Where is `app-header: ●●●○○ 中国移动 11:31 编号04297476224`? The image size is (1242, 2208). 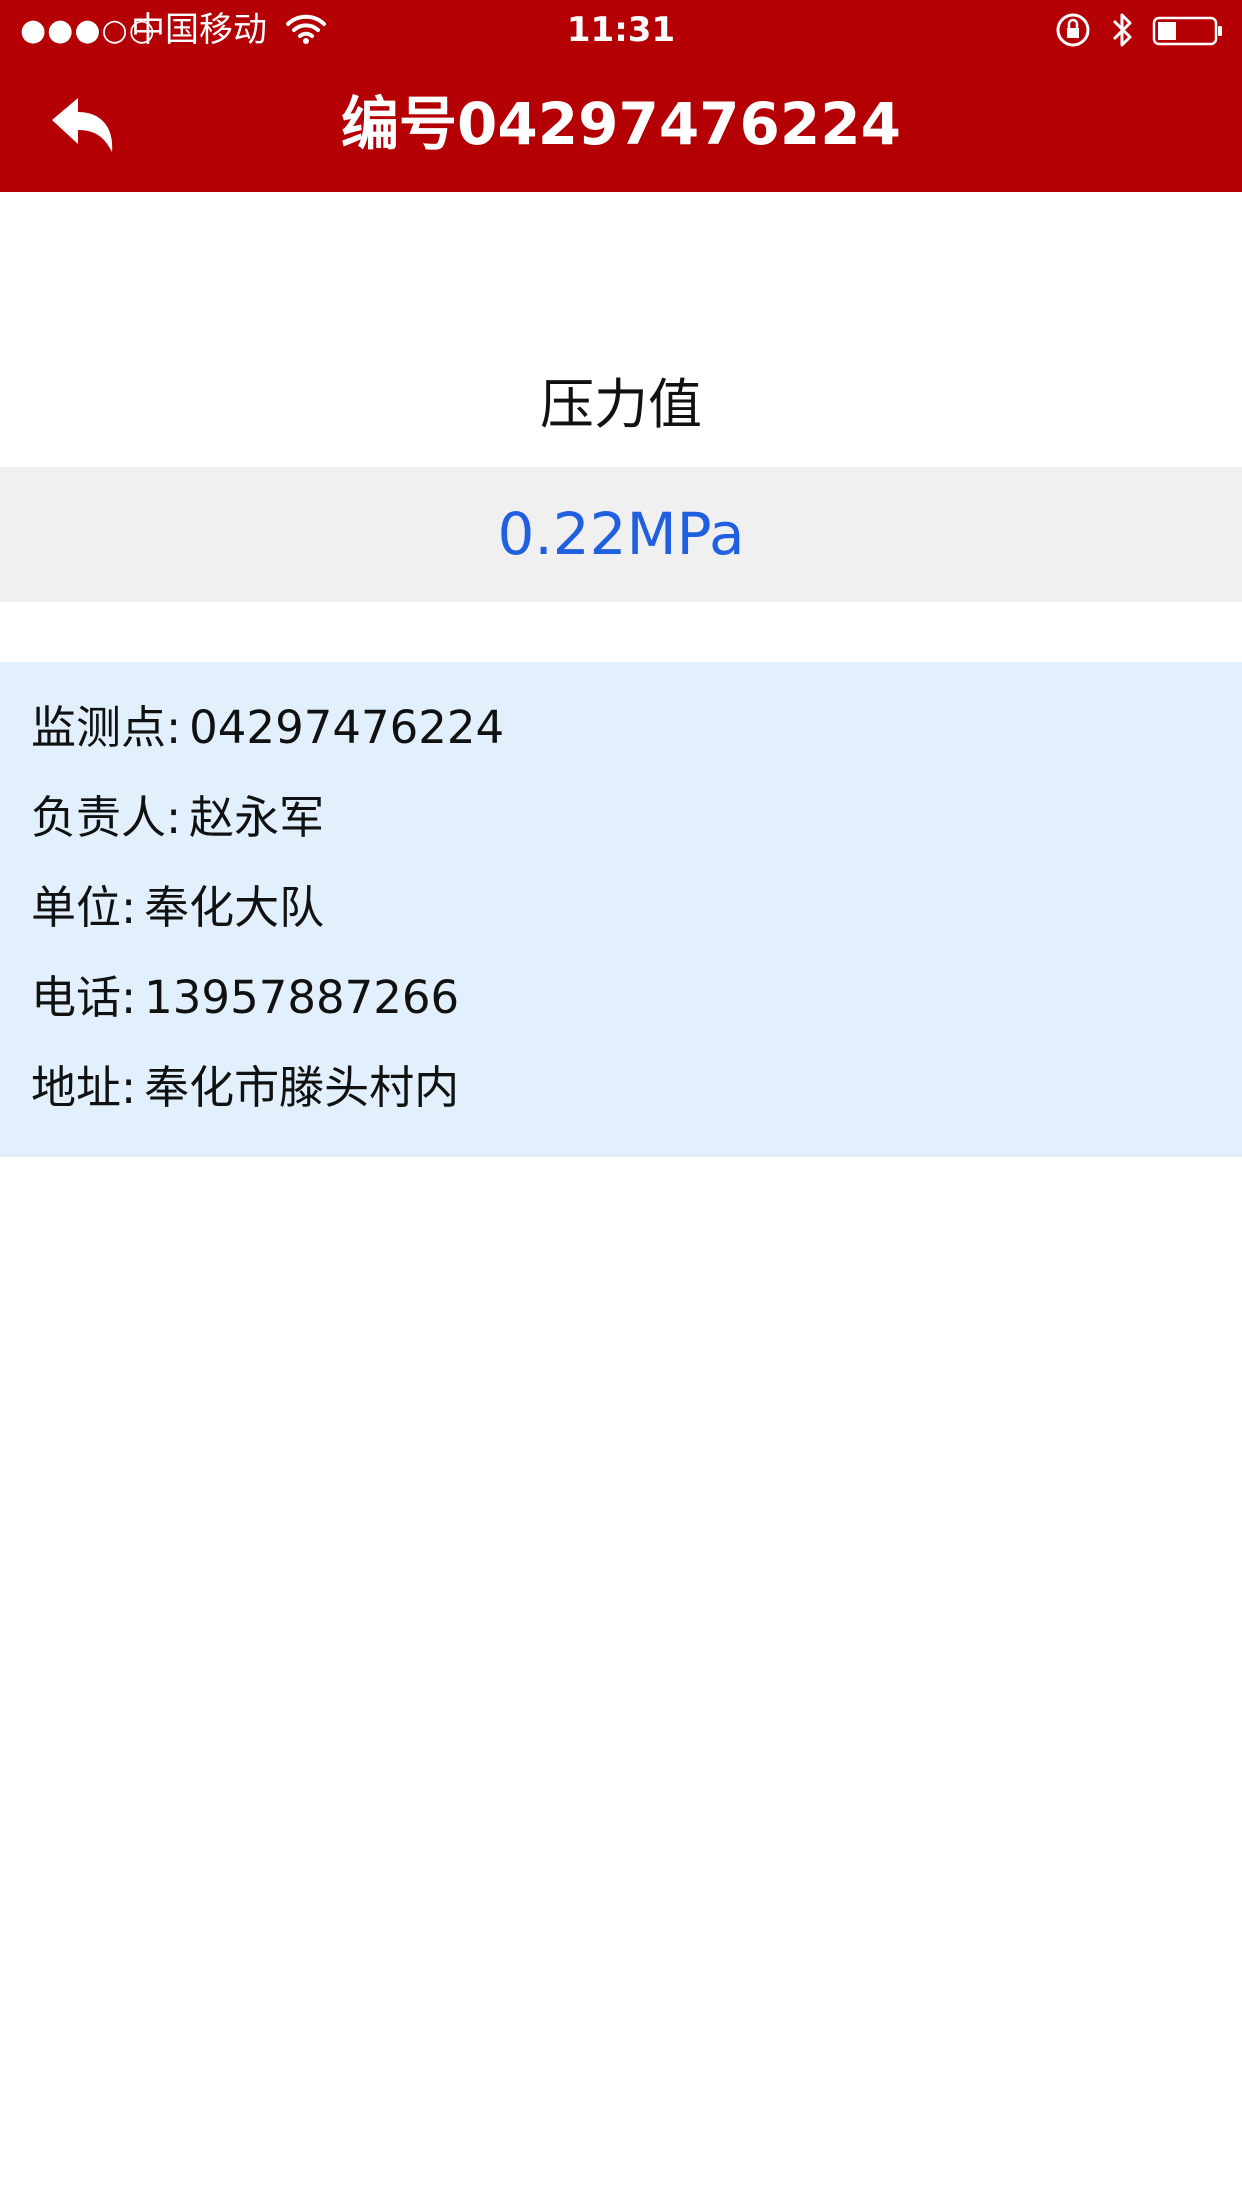
app-header: ●●●○○ 中国移动 11:31 编号04297476224 is located at coordinates (621, 96).